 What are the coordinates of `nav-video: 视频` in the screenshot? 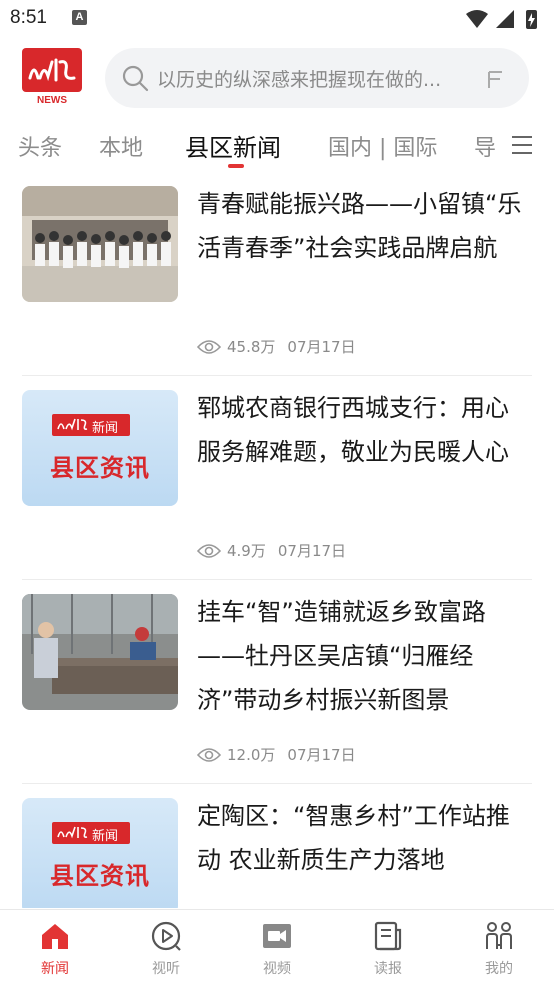 It's located at (277, 947).